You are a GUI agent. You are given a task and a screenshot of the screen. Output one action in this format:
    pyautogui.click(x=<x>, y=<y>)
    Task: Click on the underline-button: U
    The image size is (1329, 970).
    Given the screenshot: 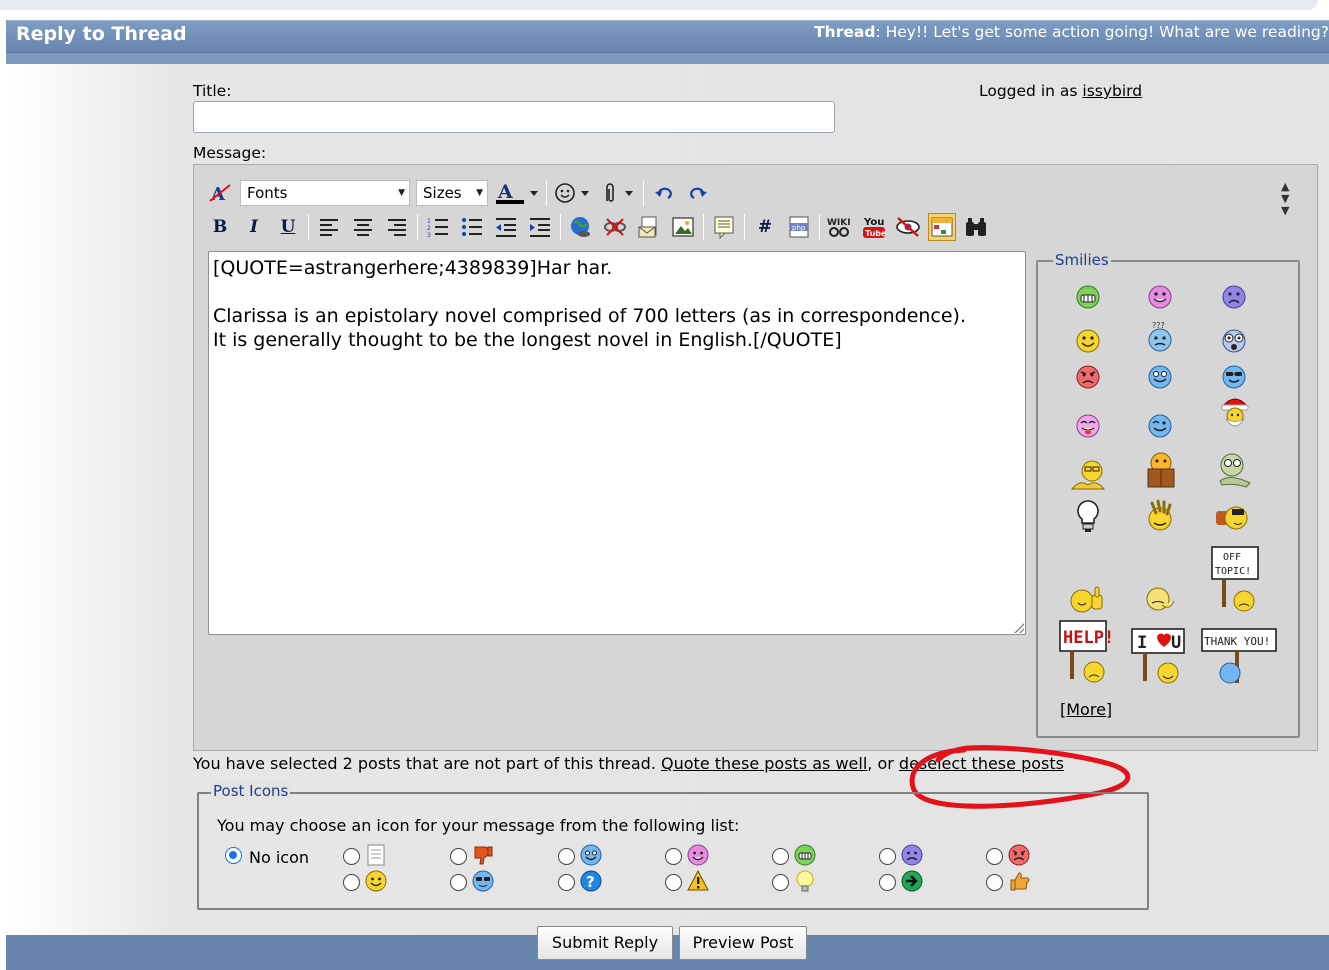 What is the action you would take?
    pyautogui.click(x=288, y=227)
    